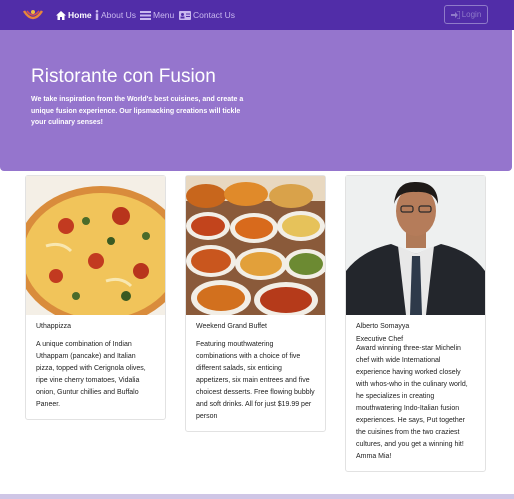 The height and width of the screenshot is (499, 514). I want to click on login-label: Login, so click(471, 14).